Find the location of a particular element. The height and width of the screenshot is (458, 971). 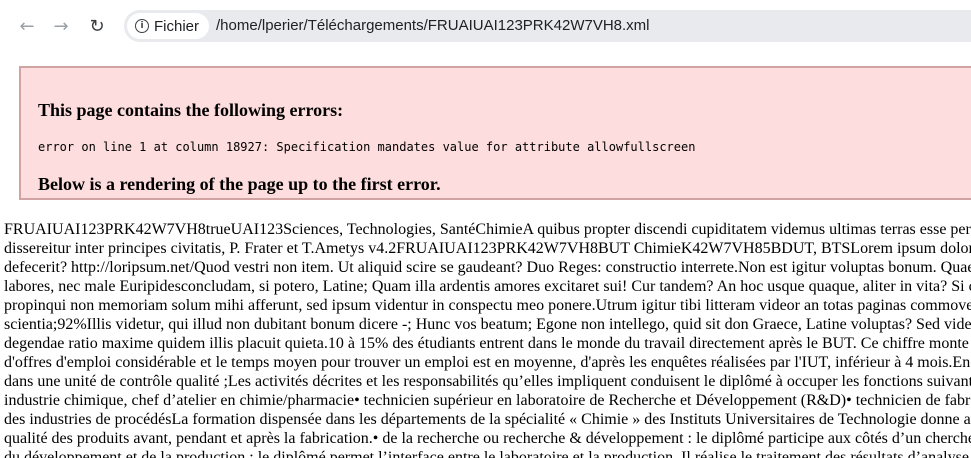

forward-button: → is located at coordinates (61, 27).